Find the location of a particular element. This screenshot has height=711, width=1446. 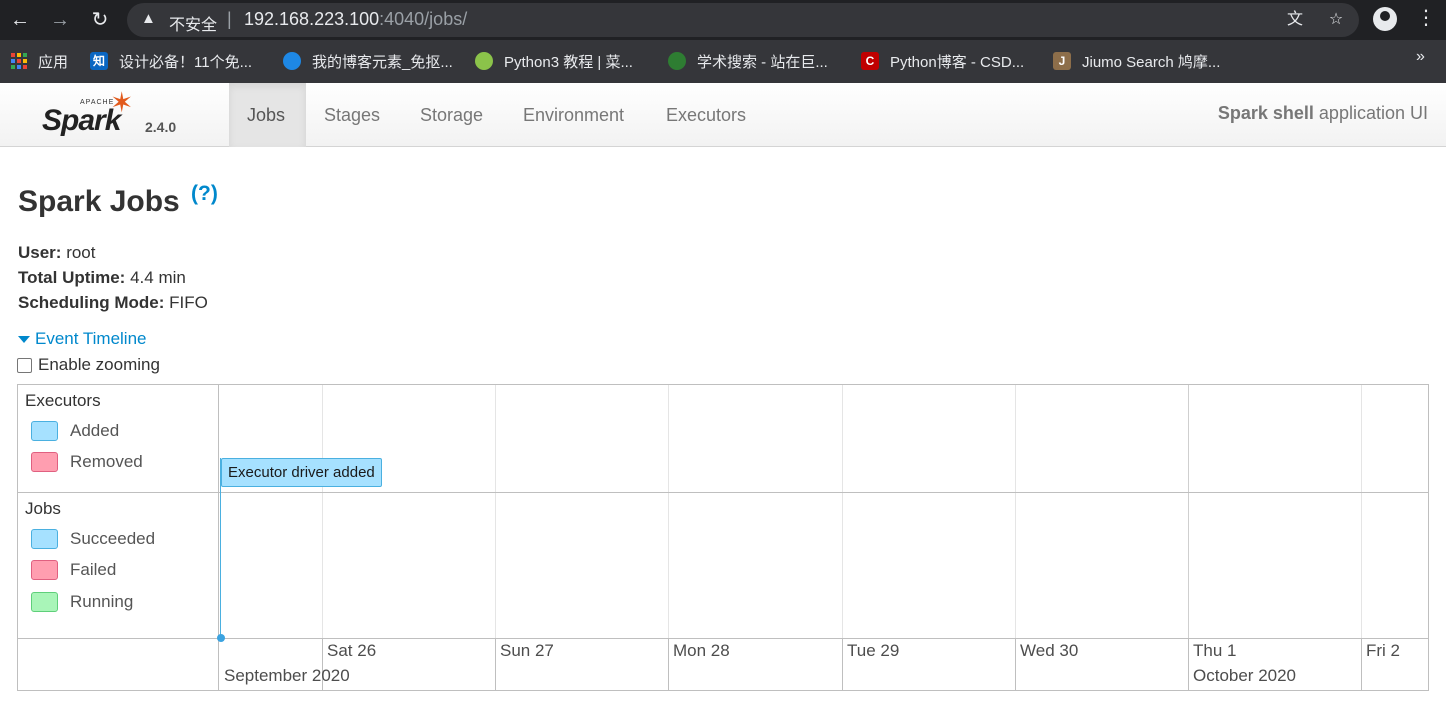

url-text: 192.168.223.100:4040/jobs/ is located at coordinates (355, 19).